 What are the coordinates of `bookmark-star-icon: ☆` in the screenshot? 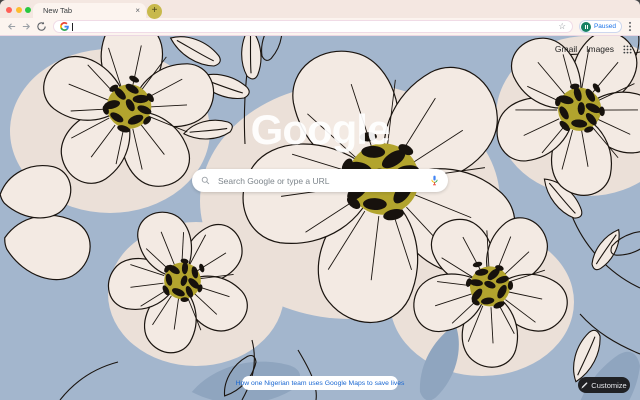 It's located at (562, 26).